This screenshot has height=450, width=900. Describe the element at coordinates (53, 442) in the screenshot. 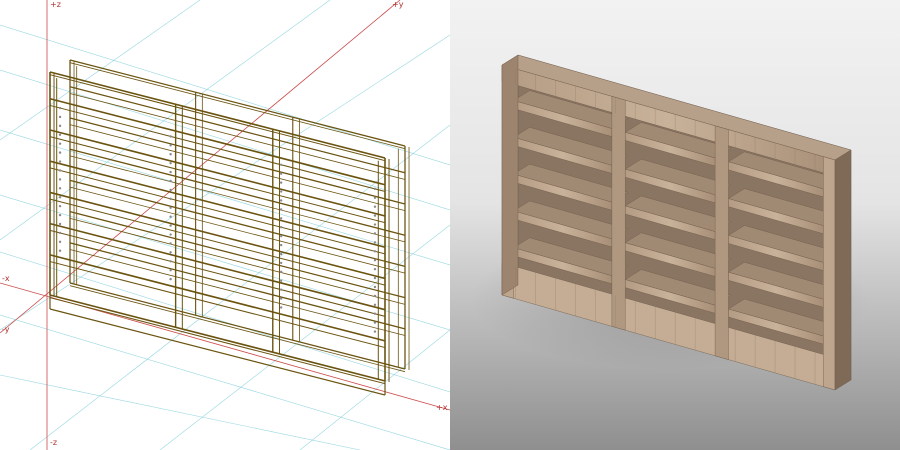

I see `axis-label-minus-z: -z` at that location.